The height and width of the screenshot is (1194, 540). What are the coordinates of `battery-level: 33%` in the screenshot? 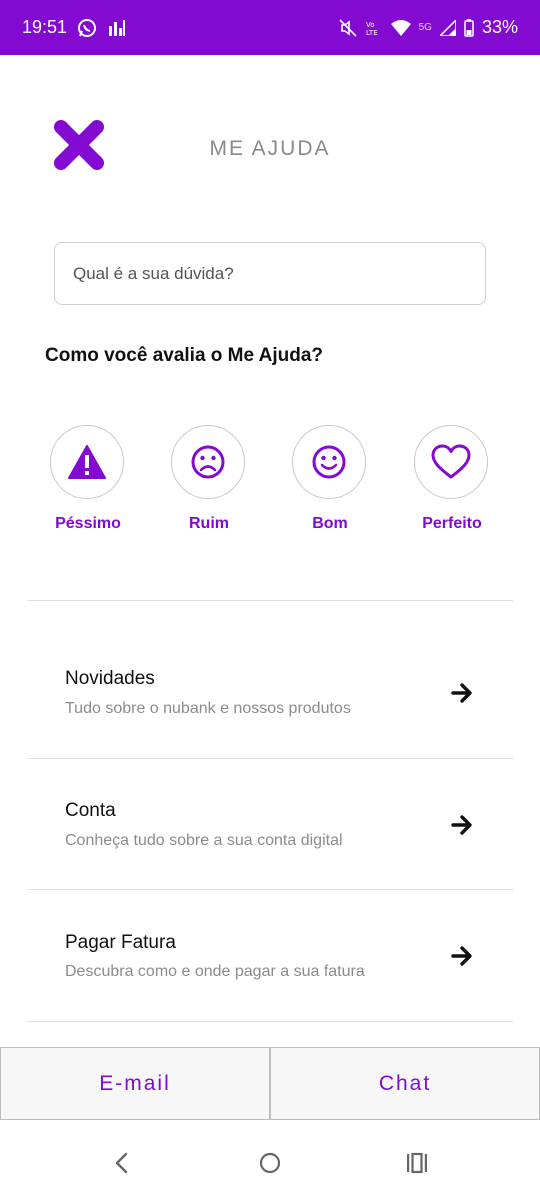 It's located at (499, 27).